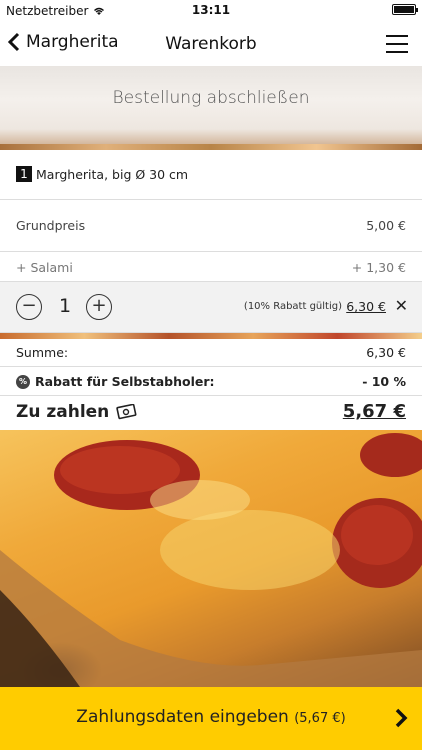  What do you see at coordinates (397, 44) in the screenshot?
I see `menu-icon` at bounding box center [397, 44].